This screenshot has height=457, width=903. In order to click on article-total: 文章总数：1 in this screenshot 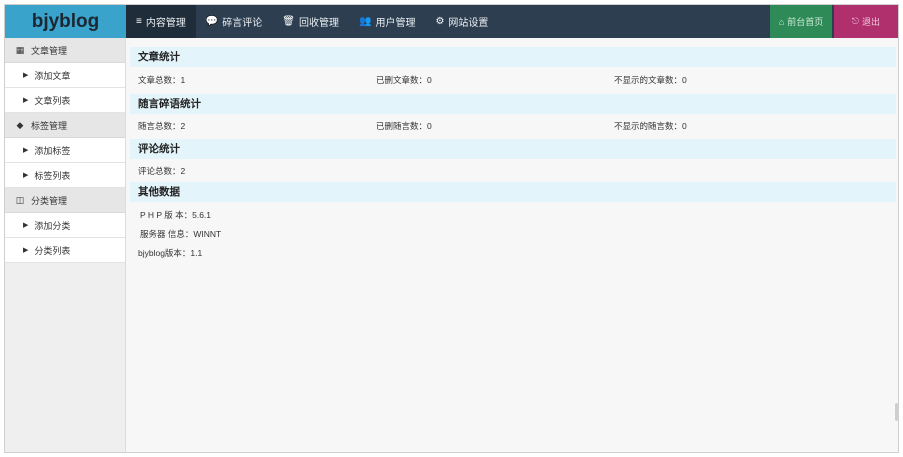, I will do `click(162, 80)`.